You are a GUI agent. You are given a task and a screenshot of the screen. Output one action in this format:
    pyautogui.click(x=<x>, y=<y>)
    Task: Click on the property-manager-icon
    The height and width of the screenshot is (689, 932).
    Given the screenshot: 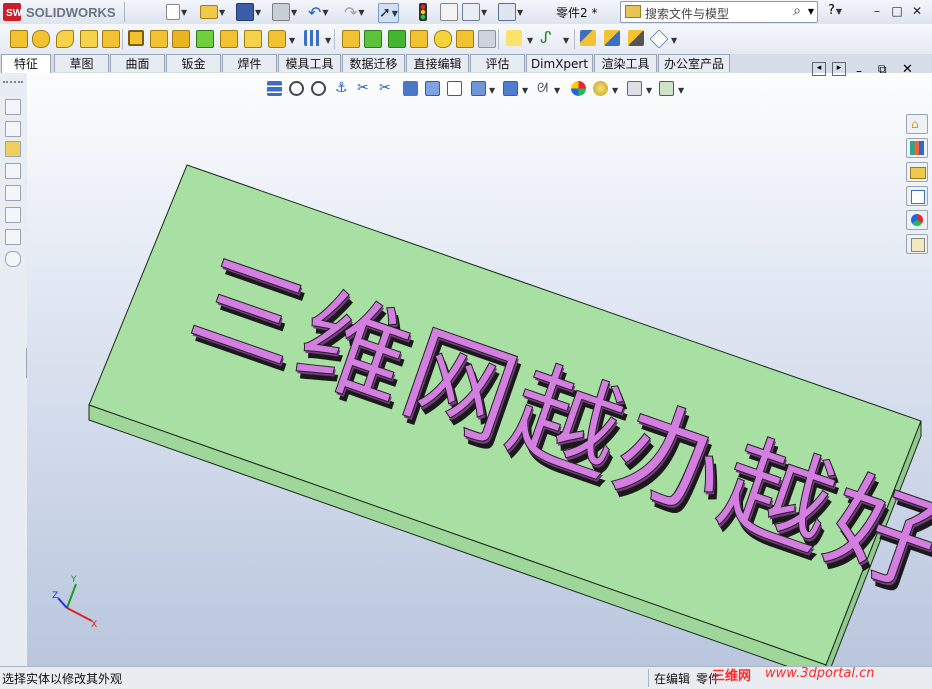 What is the action you would take?
    pyautogui.click(x=13, y=129)
    